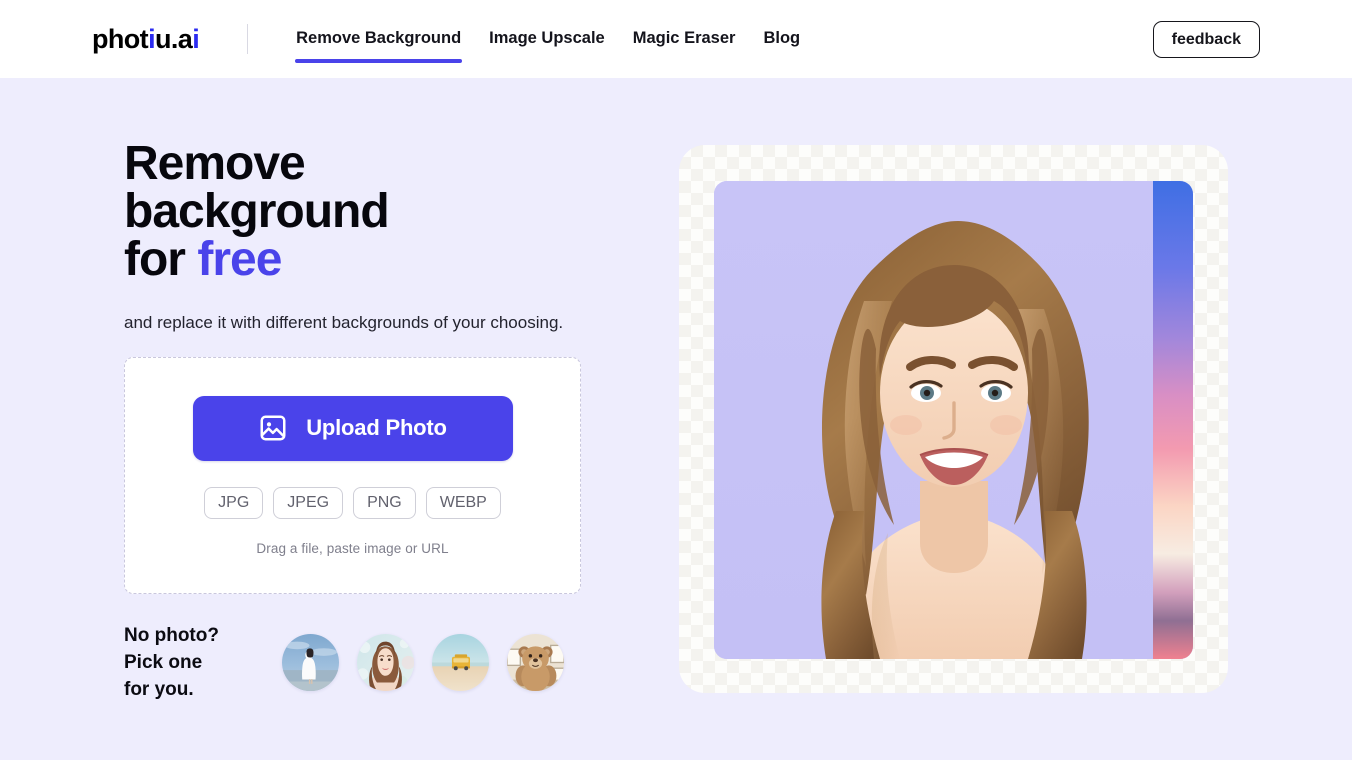  I want to click on nav-item-label: Blog, so click(782, 37).